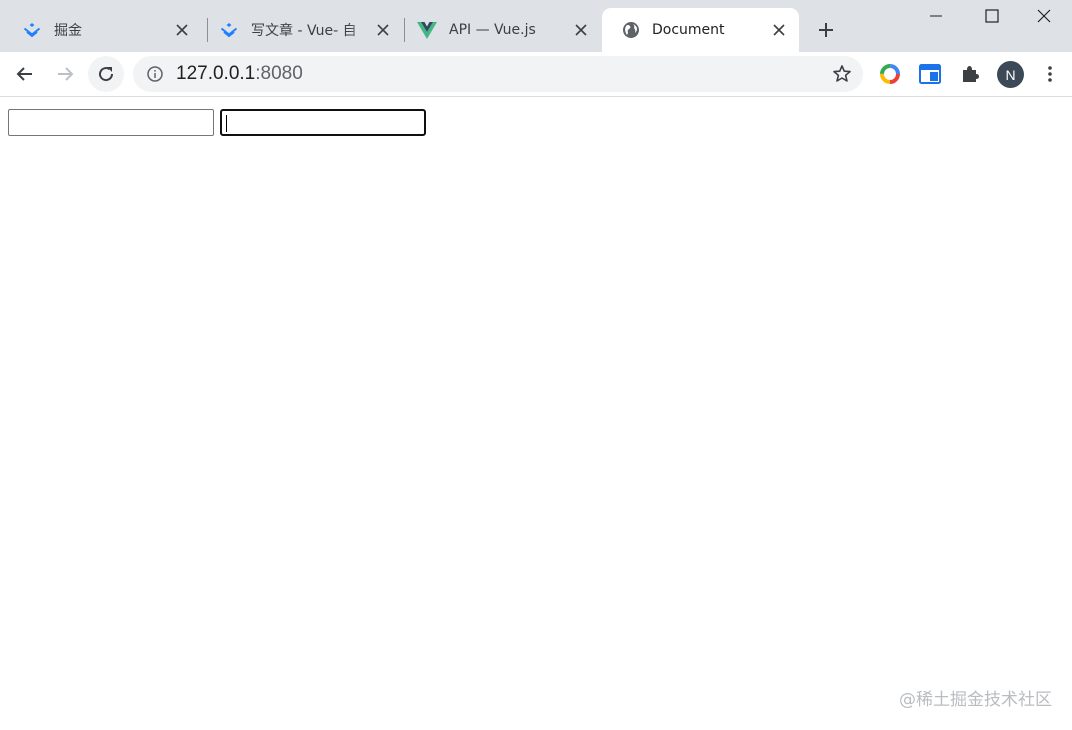 The height and width of the screenshot is (730, 1072). I want to click on arrow-right-icon, so click(66, 74).